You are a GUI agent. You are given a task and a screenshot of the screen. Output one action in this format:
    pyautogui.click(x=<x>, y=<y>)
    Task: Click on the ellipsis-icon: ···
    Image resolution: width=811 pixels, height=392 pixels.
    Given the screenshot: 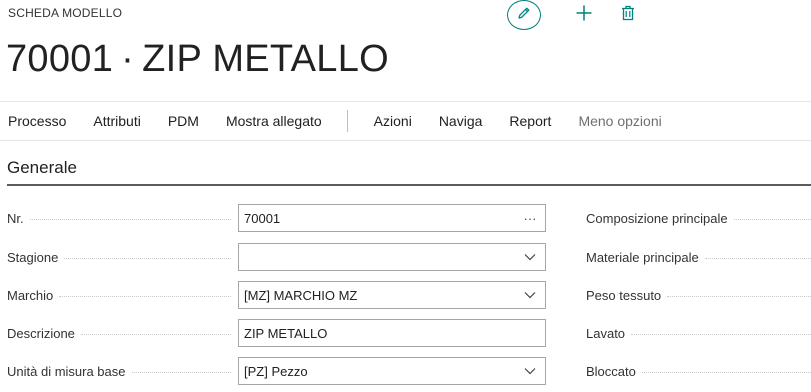 What is the action you would take?
    pyautogui.click(x=530, y=218)
    